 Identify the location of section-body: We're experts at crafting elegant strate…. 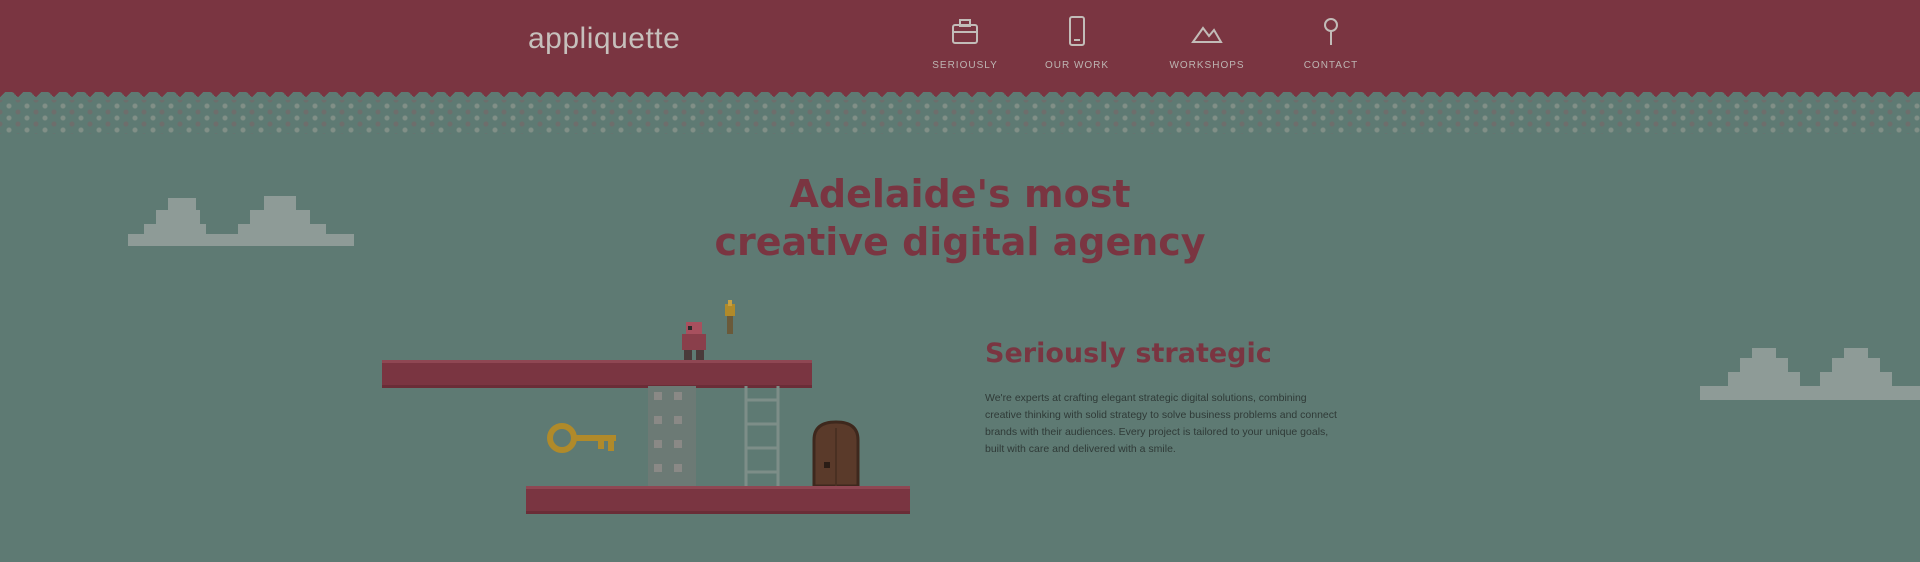
(1161, 423).